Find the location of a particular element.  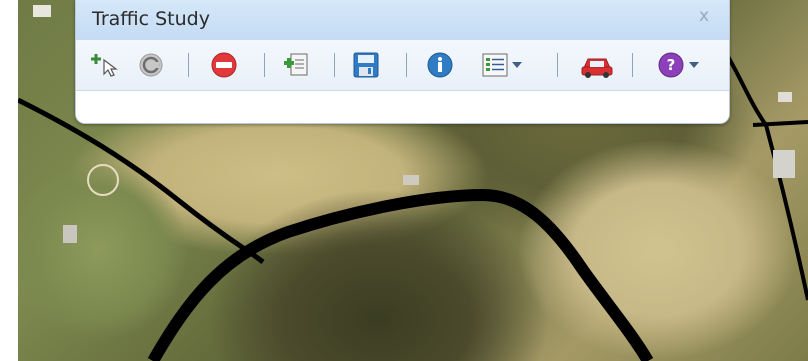

info-tool-button is located at coordinates (440, 65).